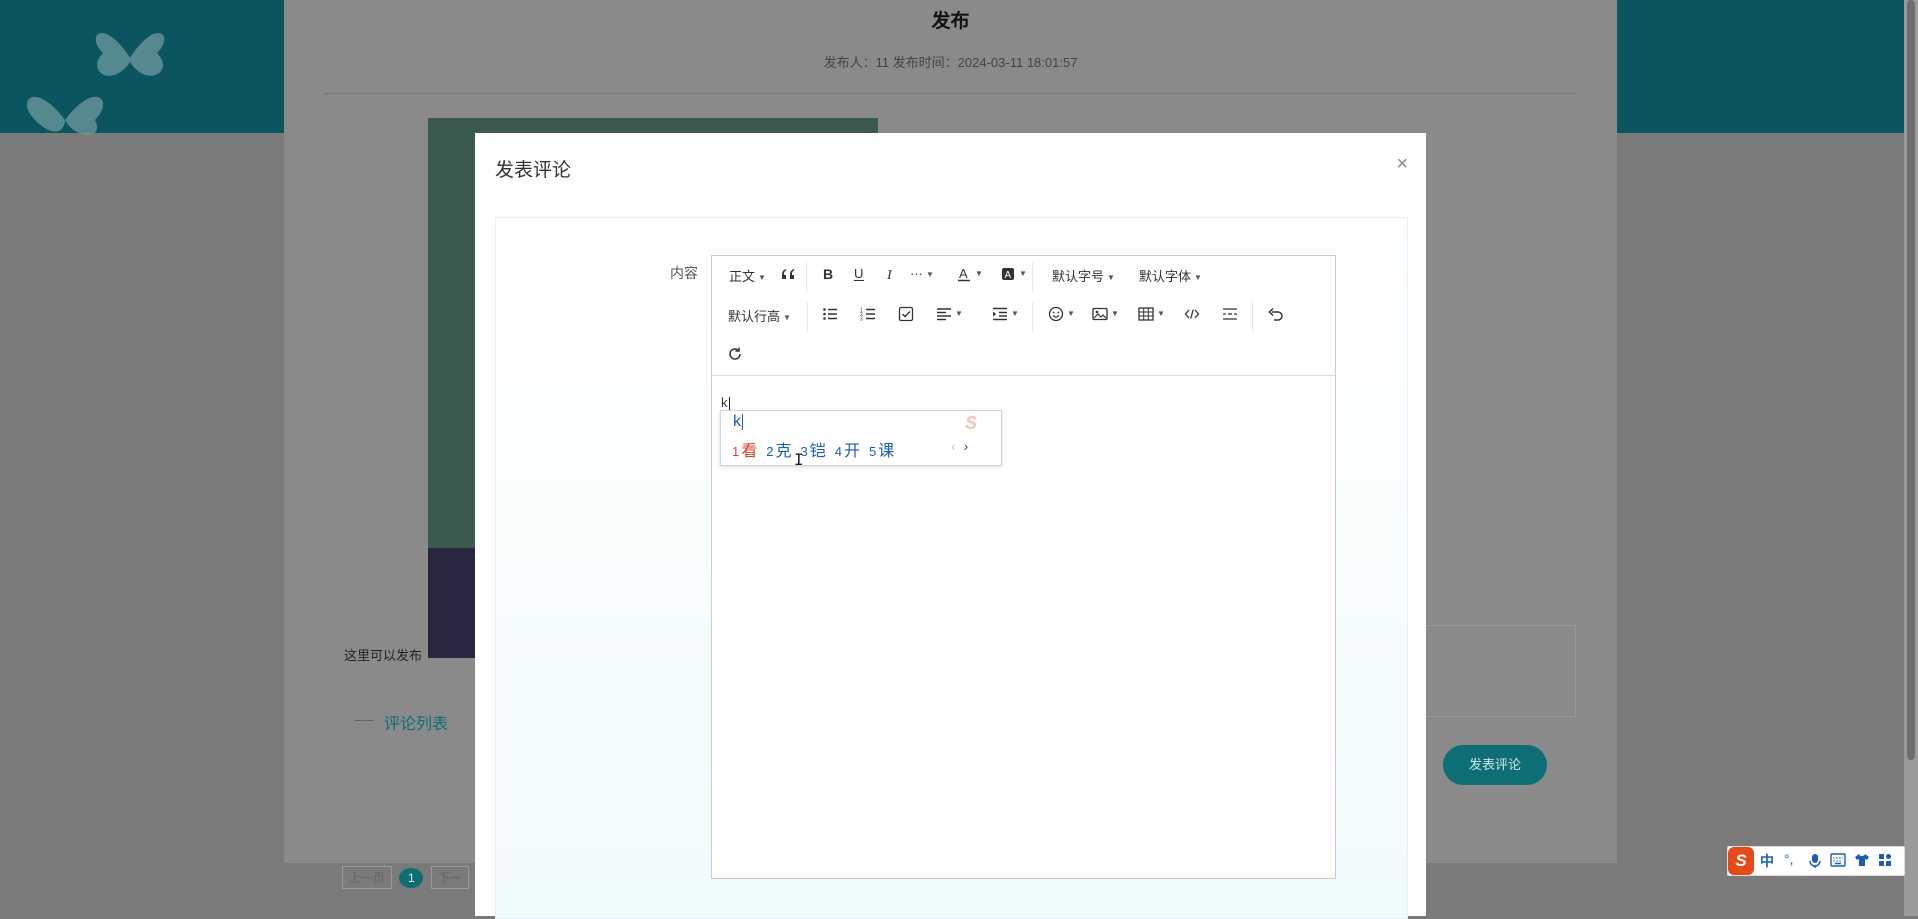 Image resolution: width=1918 pixels, height=919 pixels. What do you see at coordinates (813, 449) in the screenshot?
I see `ime-candidate: 3铠` at bounding box center [813, 449].